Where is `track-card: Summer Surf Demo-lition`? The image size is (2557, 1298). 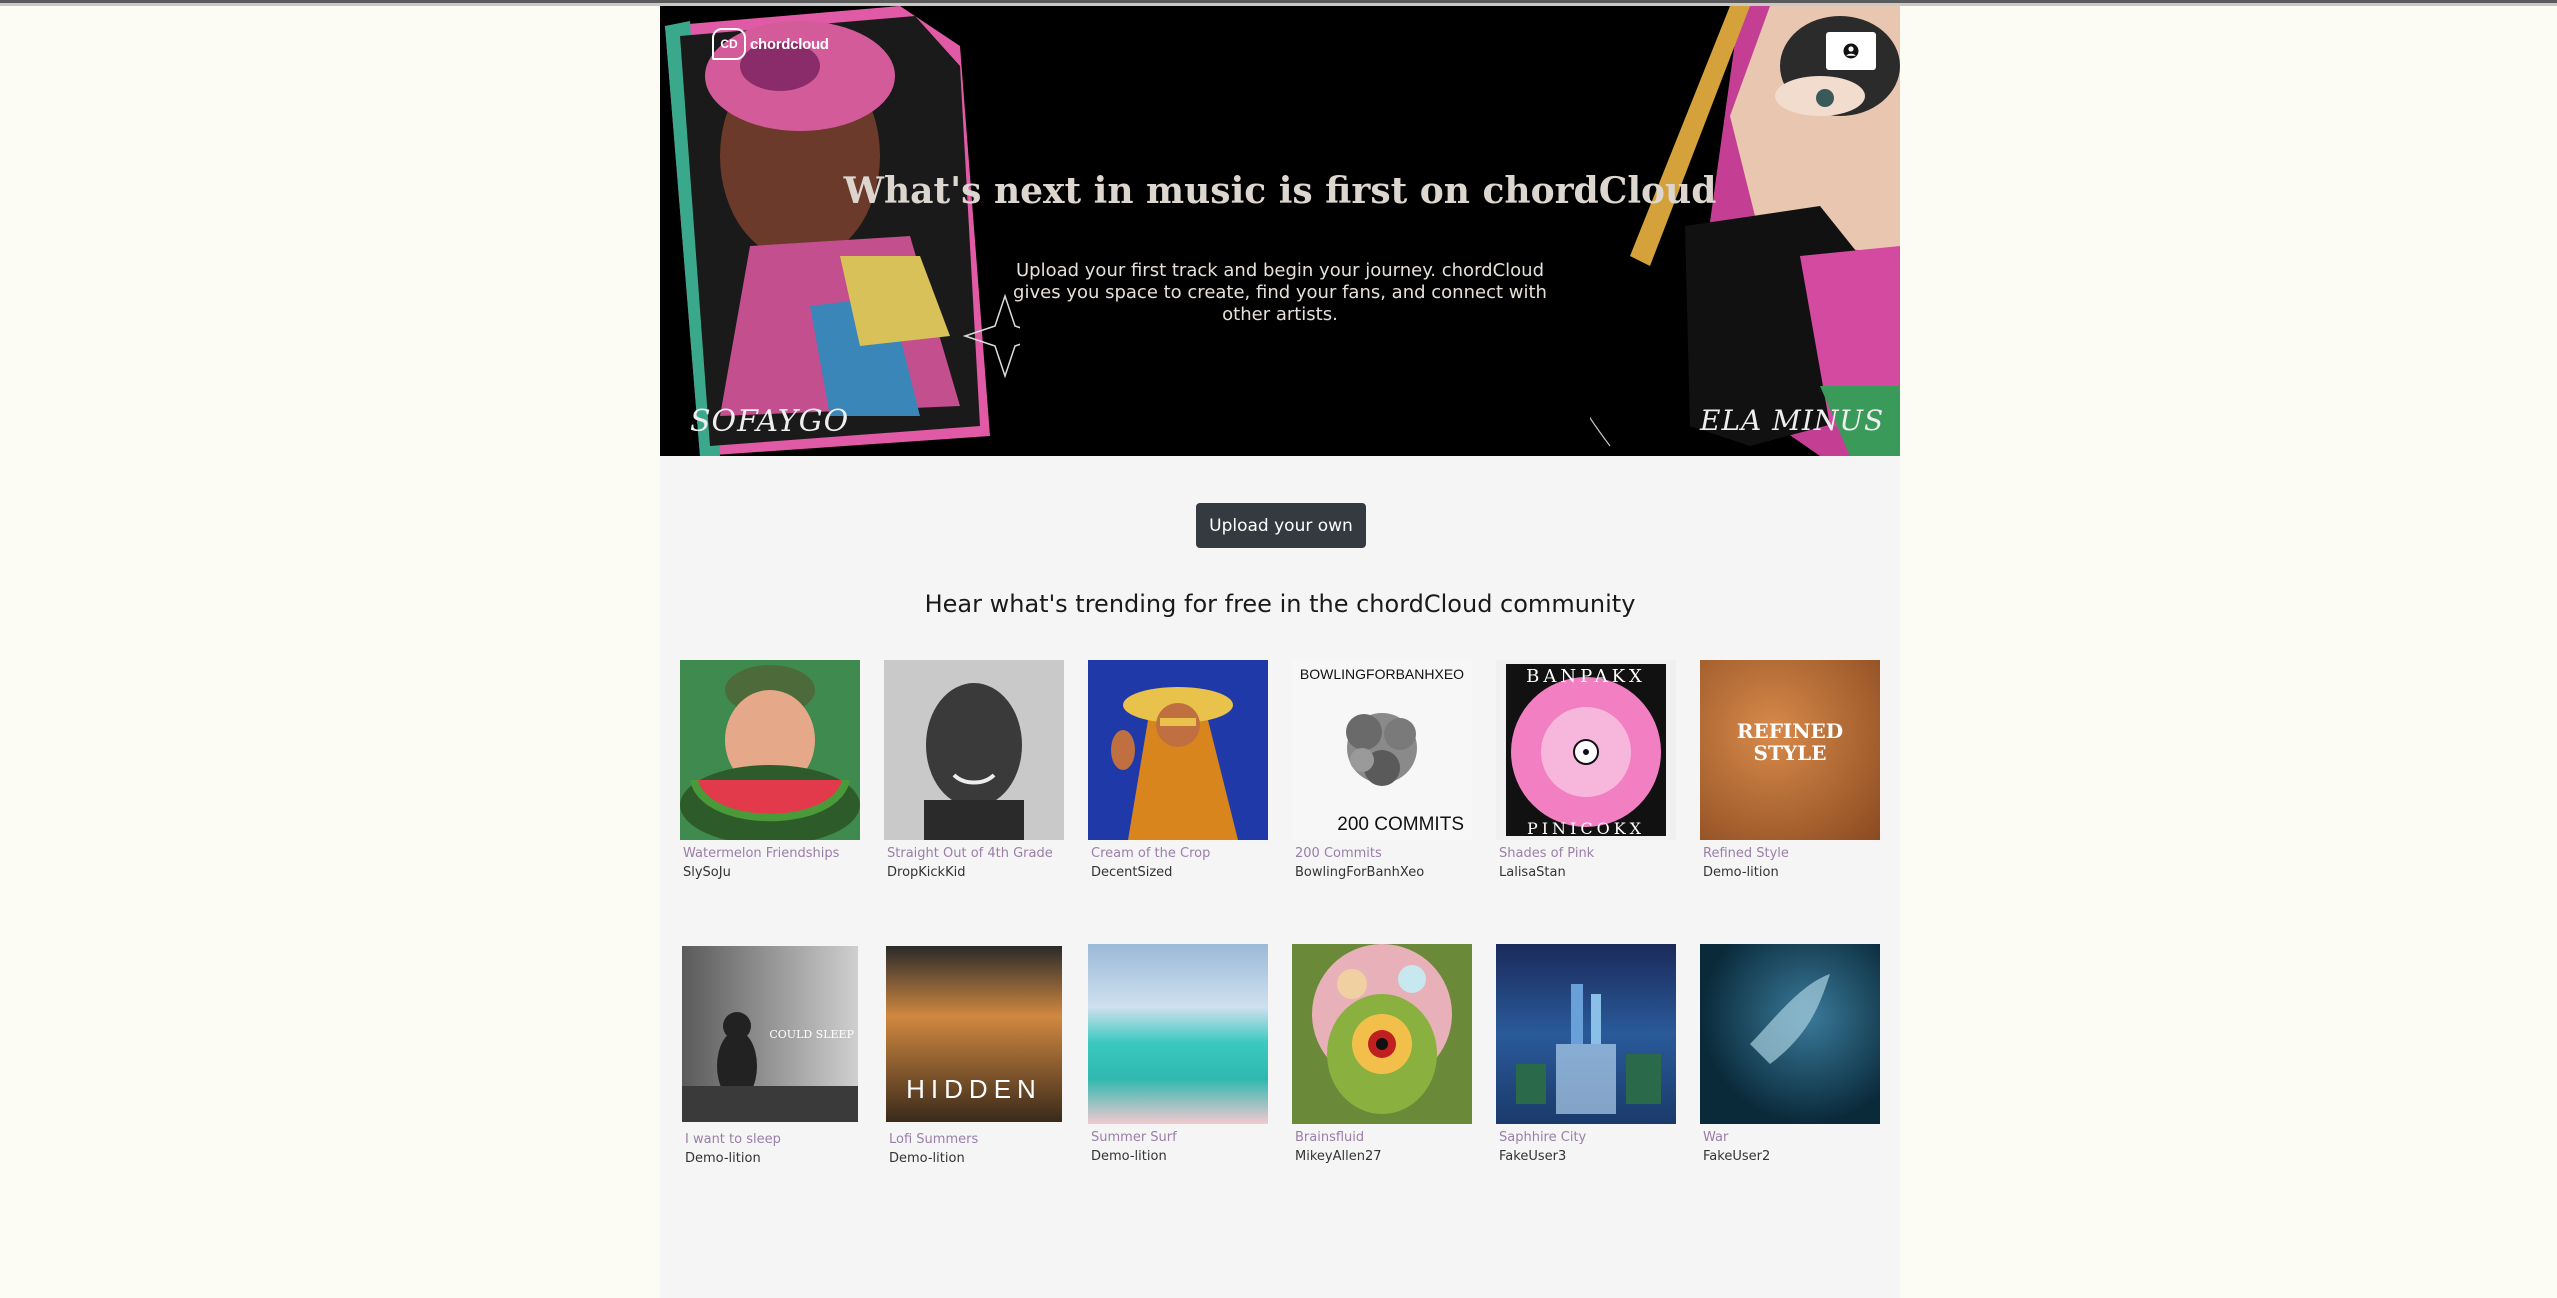
track-card: Summer Surf Demo-lition is located at coordinates (1178, 1054).